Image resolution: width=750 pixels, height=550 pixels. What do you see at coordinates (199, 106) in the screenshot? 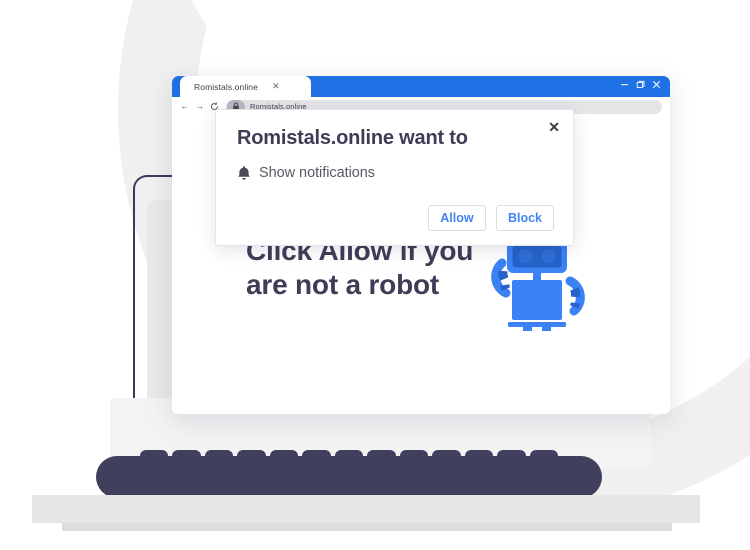
I see `forward-icon: →` at bounding box center [199, 106].